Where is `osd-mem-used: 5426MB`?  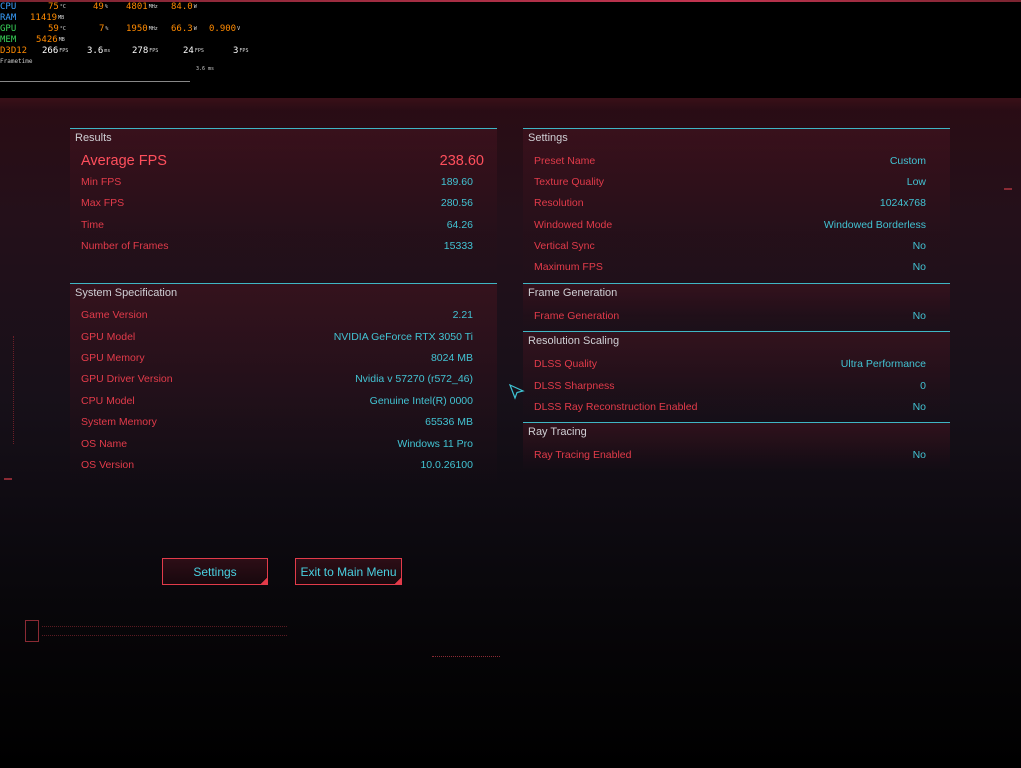 osd-mem-used: 5426MB is located at coordinates (50, 40).